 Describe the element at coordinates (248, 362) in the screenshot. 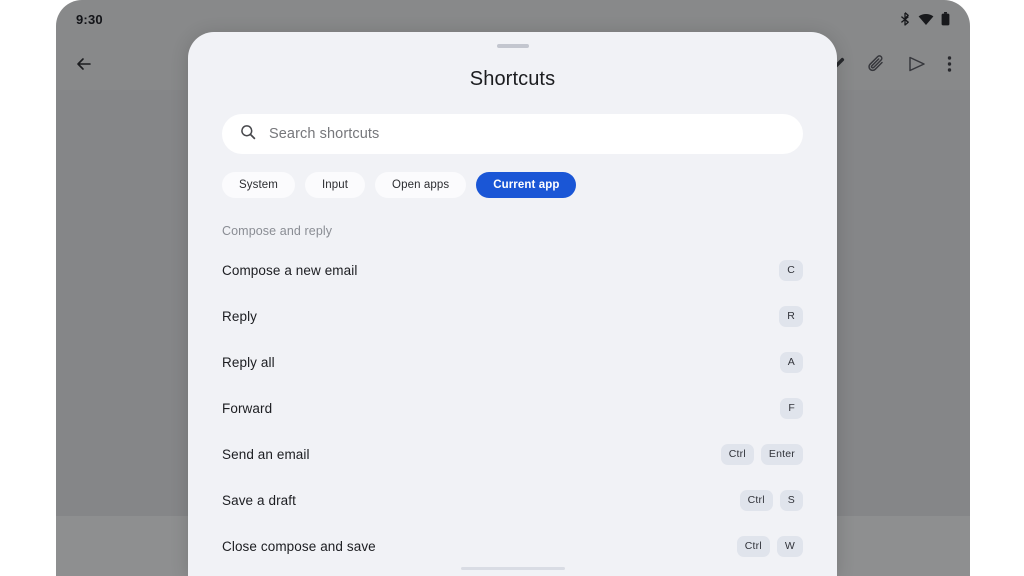

I see `shortcut-label: Reply all` at that location.